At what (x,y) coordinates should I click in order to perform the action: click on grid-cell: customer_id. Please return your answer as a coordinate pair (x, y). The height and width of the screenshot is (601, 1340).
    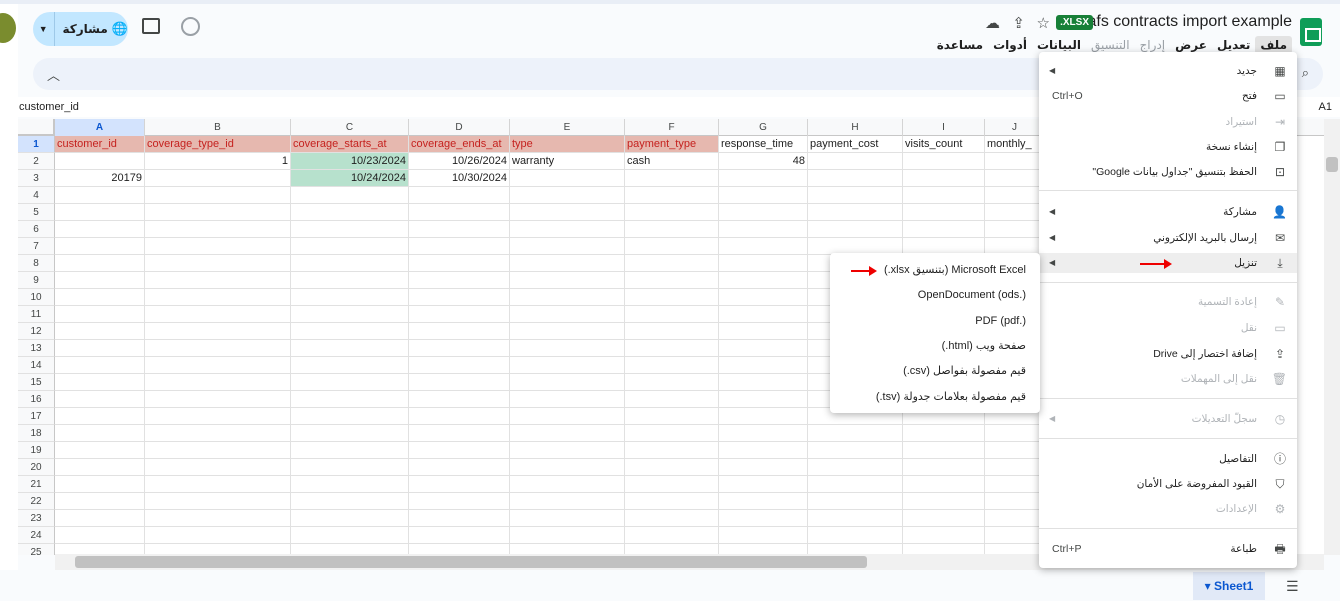
    Looking at the image, I should click on (100, 144).